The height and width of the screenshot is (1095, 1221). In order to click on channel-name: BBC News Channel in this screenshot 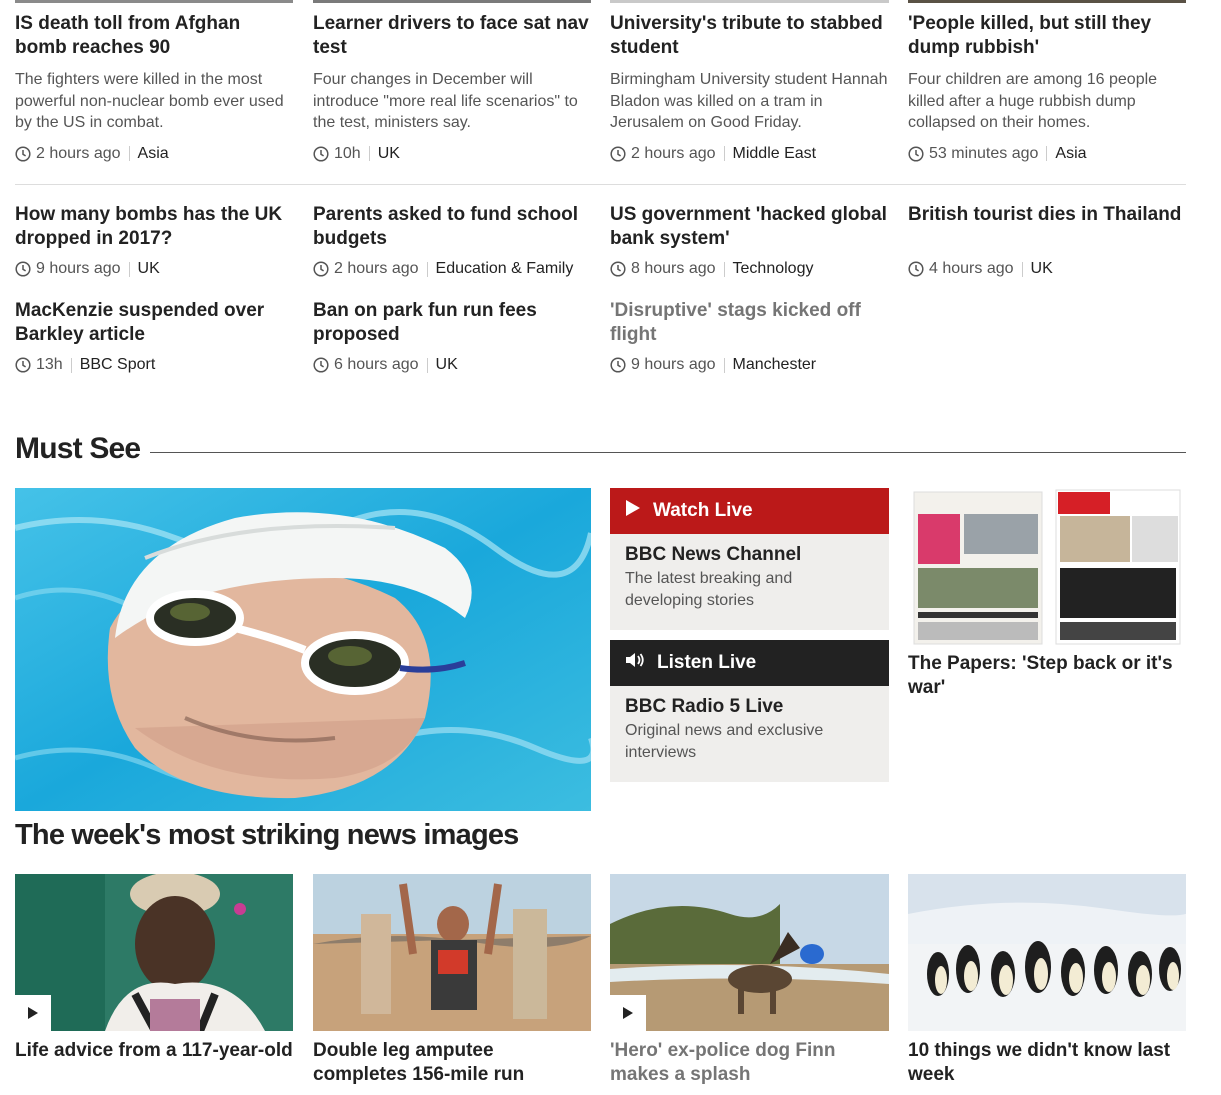, I will do `click(713, 554)`.